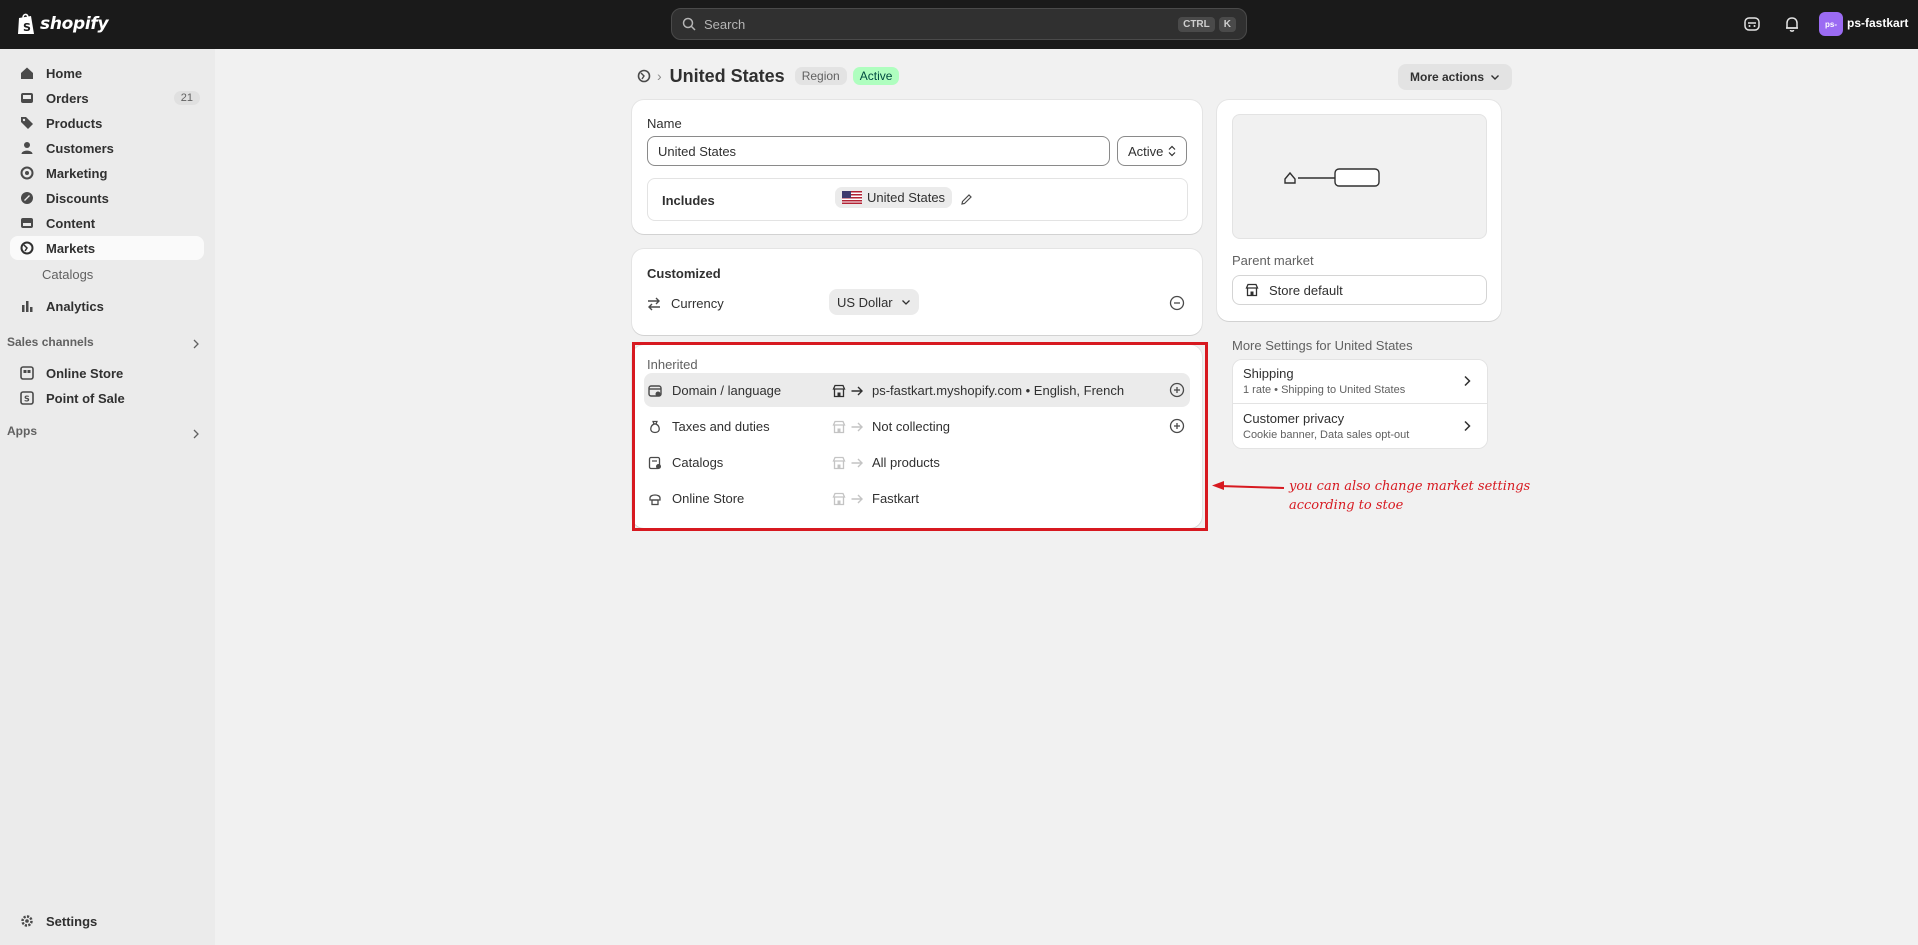 The width and height of the screenshot is (1918, 945). What do you see at coordinates (1322, 345) in the screenshot?
I see `more-settings-heading: More Settings for United States` at bounding box center [1322, 345].